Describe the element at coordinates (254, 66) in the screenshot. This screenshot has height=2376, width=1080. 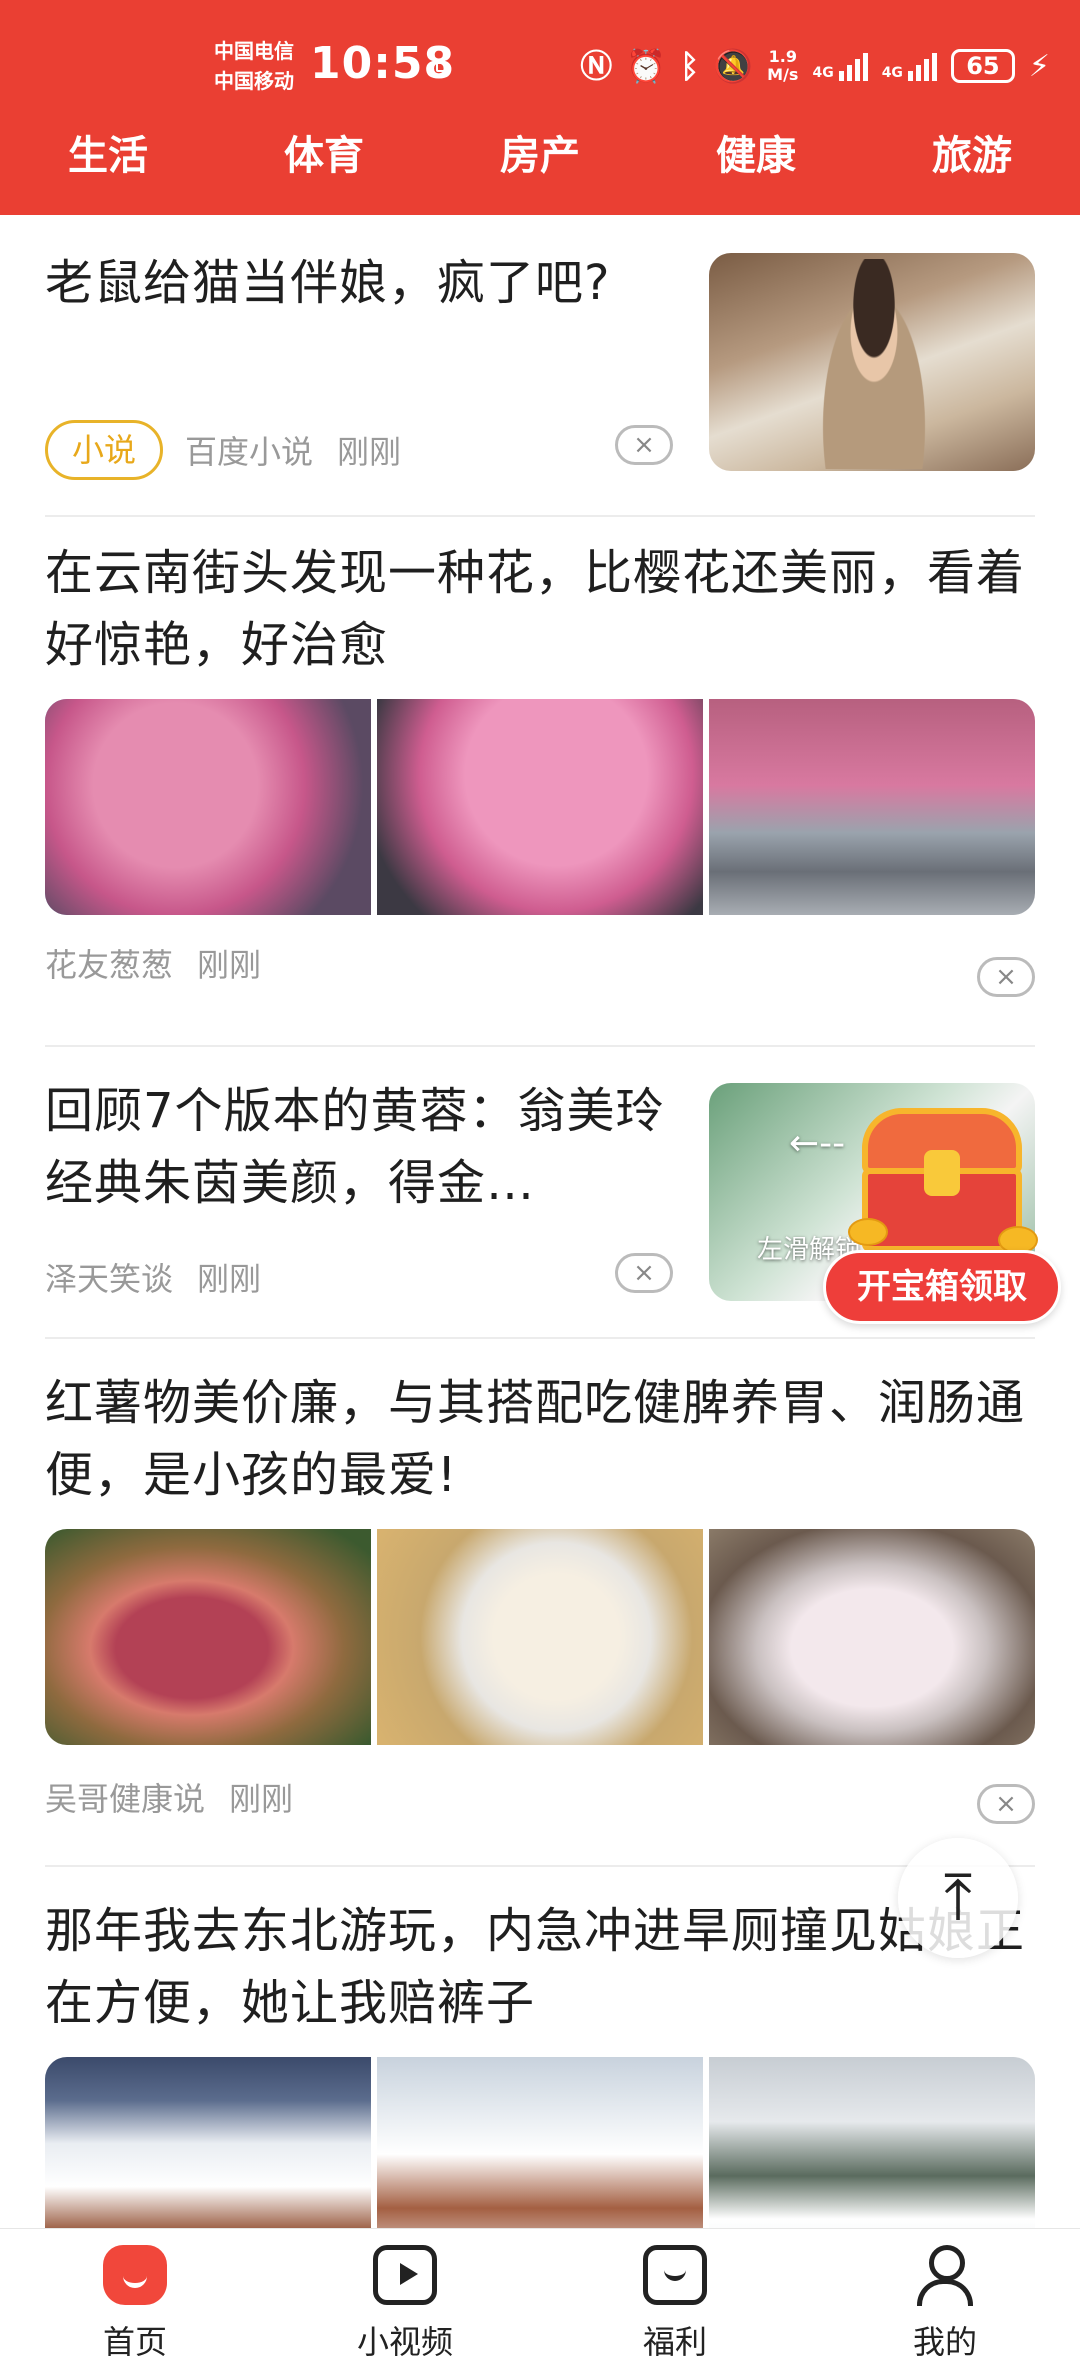
I see `carrier-names: 中国电信 中国移动` at that location.